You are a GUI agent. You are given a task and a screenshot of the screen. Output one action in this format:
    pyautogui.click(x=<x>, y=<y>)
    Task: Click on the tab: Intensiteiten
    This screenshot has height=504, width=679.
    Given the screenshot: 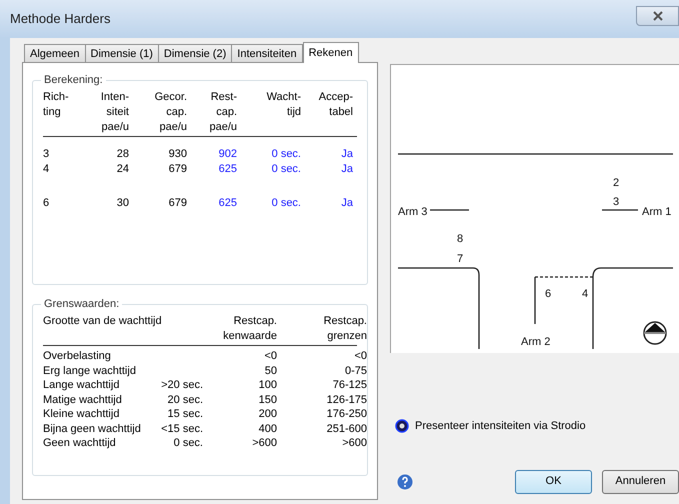 What is the action you would take?
    pyautogui.click(x=267, y=53)
    